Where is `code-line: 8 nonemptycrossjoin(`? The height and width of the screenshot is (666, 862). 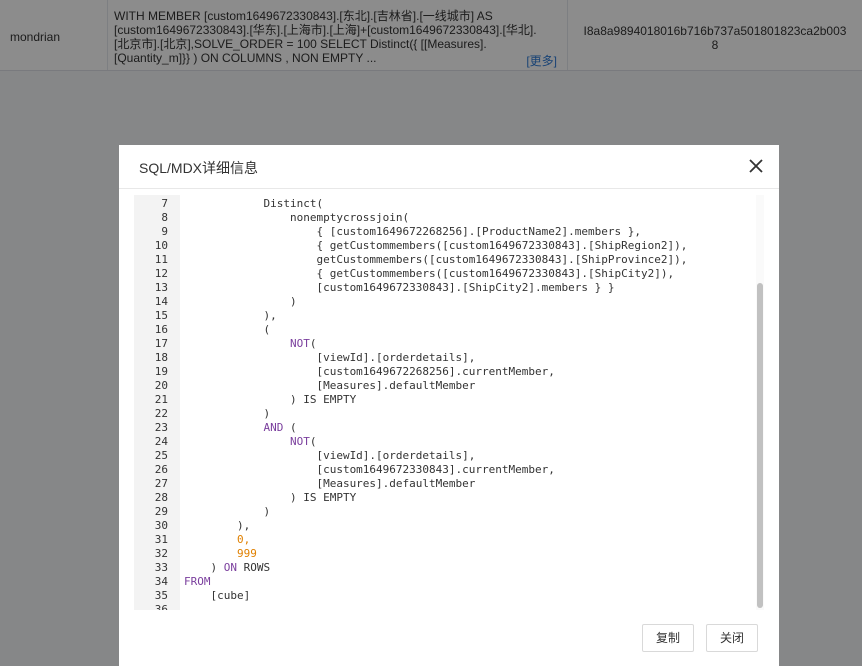 code-line: 8 nonemptycrossjoin( is located at coordinates (444, 218).